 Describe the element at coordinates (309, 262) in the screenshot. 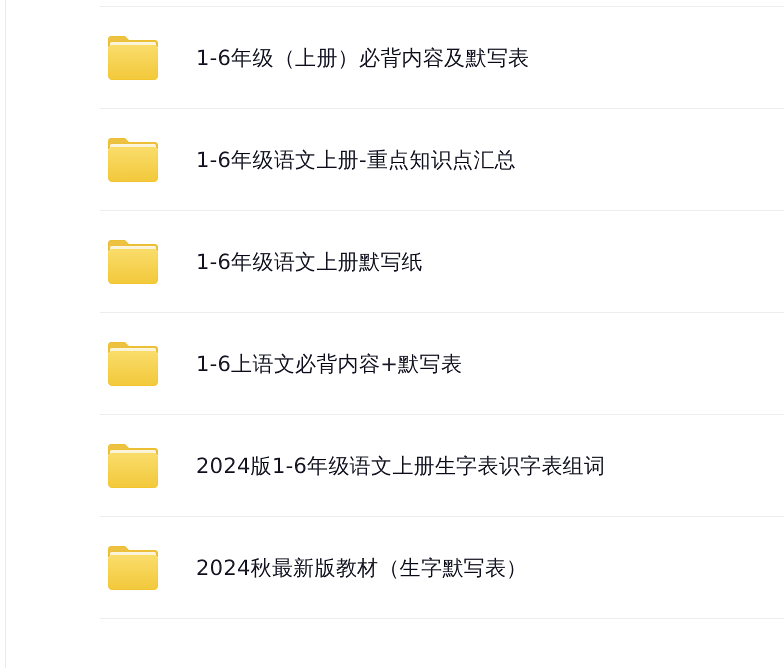

I see `folder-name: 1-6年级语文上册默写纸` at that location.